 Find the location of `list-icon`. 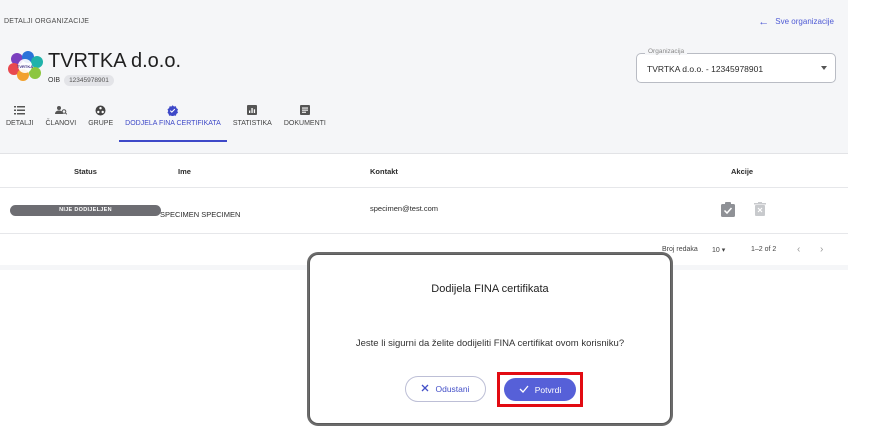

list-icon is located at coordinates (20, 110).